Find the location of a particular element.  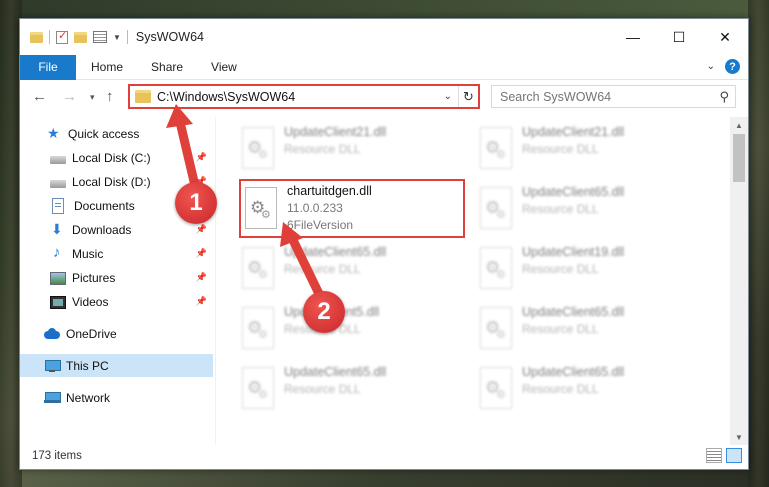

step-2-badge: 2 is located at coordinates (324, 312).